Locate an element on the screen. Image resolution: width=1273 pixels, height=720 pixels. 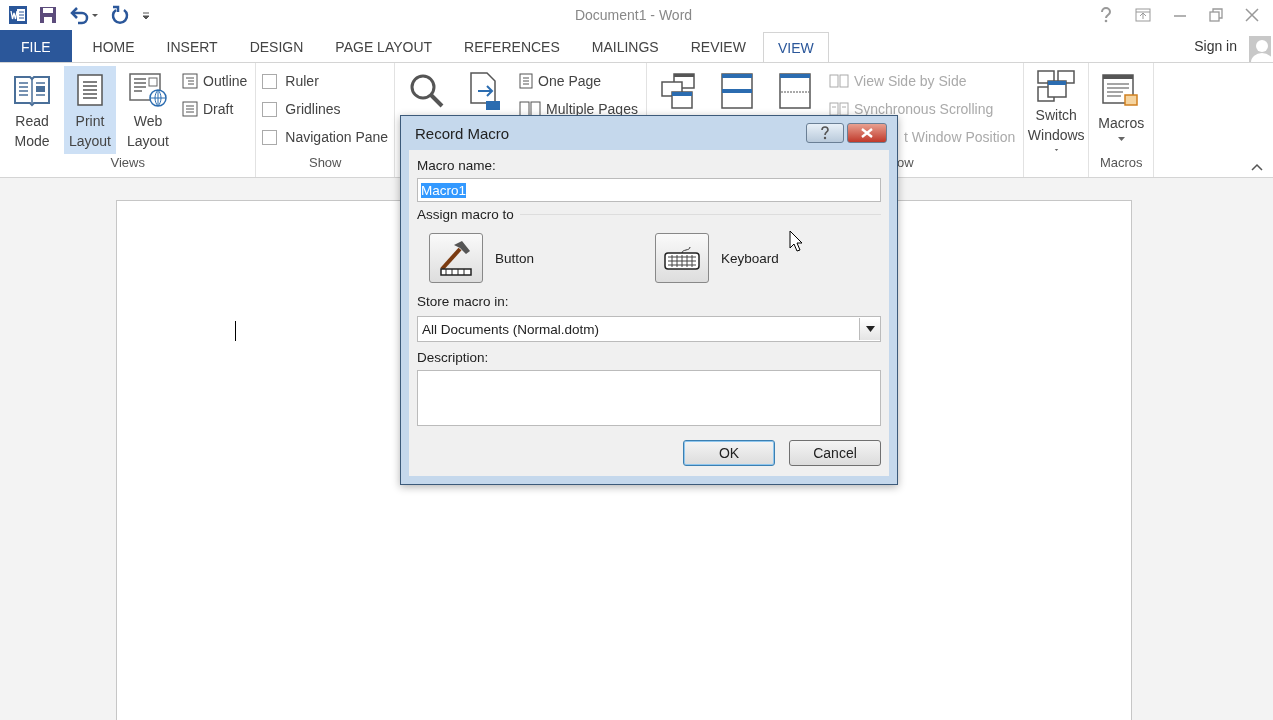
group-label: Show is located at coordinates (325, 163).